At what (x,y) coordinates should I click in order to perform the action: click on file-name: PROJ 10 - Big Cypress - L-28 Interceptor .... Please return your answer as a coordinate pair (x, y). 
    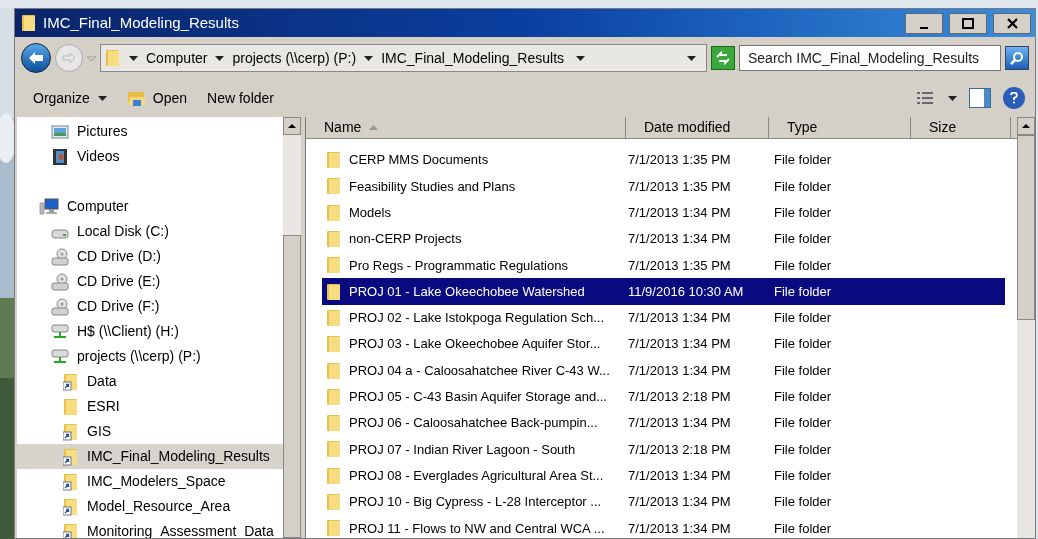
    Looking at the image, I should click on (475, 502).